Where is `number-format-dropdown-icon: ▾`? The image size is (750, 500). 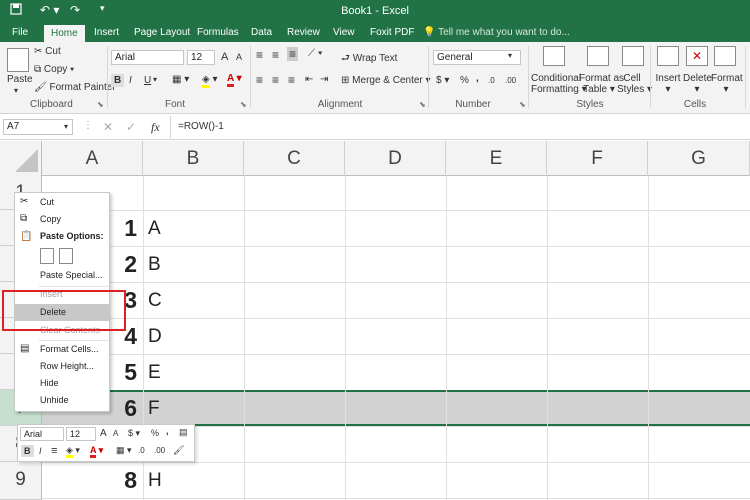
number-format-dropdown-icon: ▾ is located at coordinates (510, 55).